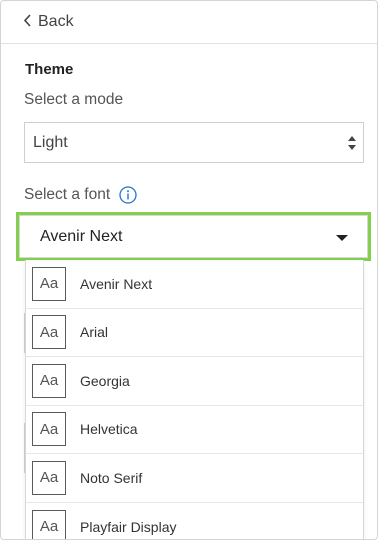 This screenshot has height=540, width=378. Describe the element at coordinates (109, 429) in the screenshot. I see `font-option-label: Helvetica` at that location.